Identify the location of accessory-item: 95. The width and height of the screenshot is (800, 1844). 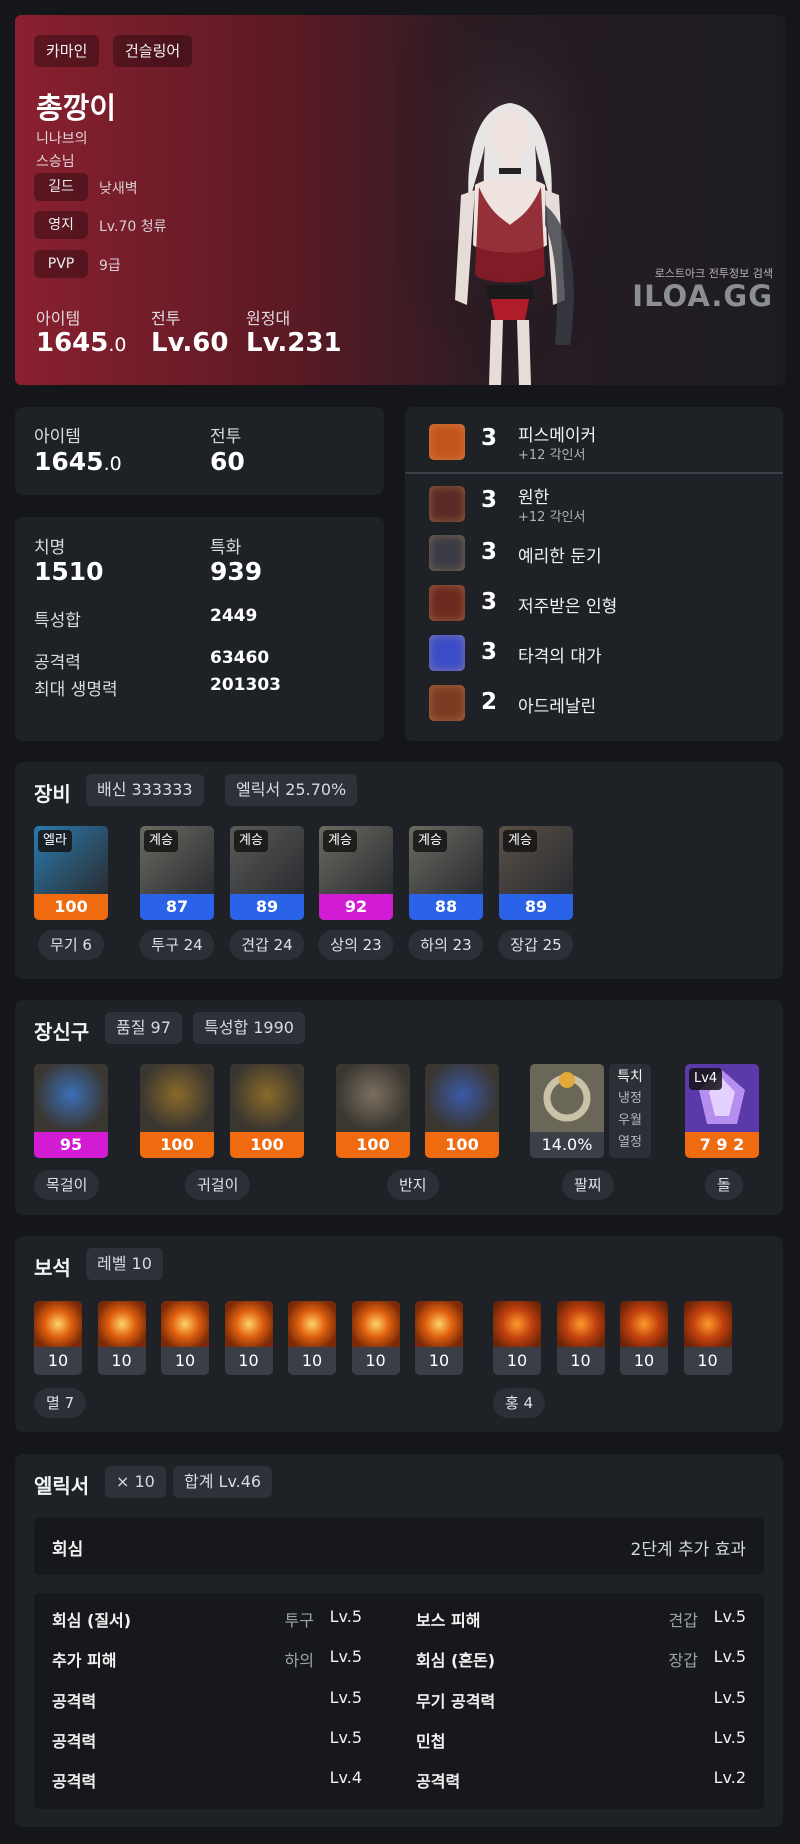
(71, 1111).